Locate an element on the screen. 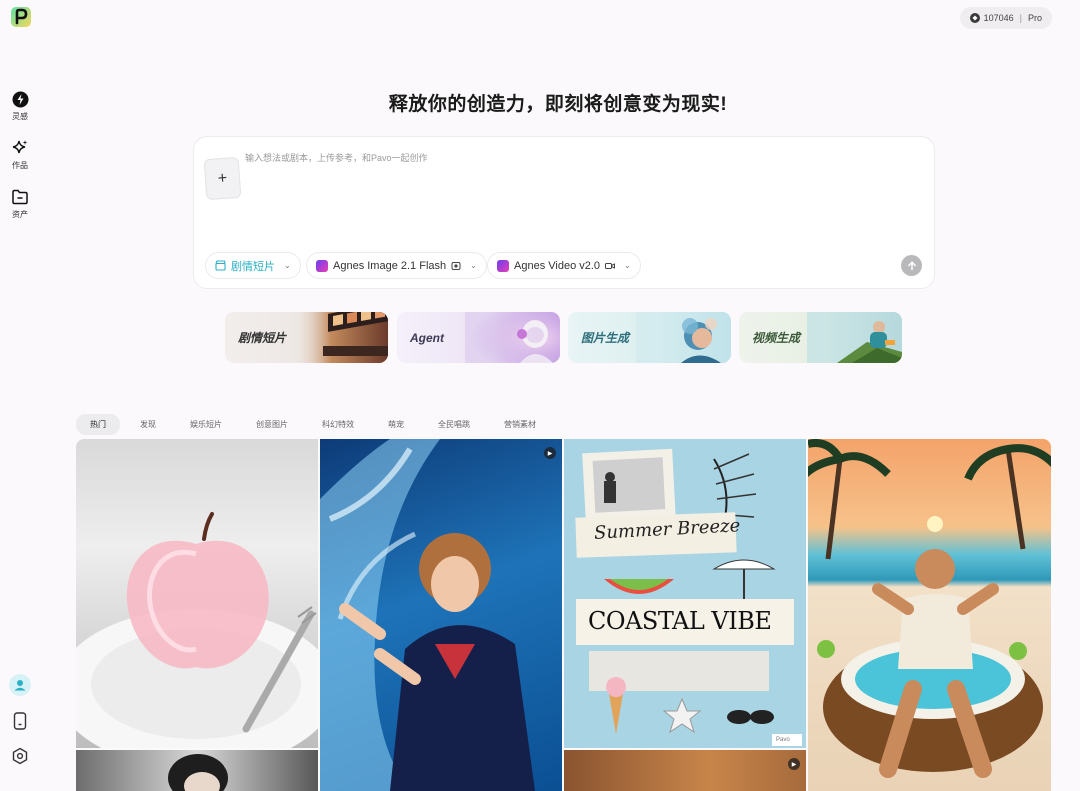  sidebar: 灵感 作品 资产 is located at coordinates (20, 395).